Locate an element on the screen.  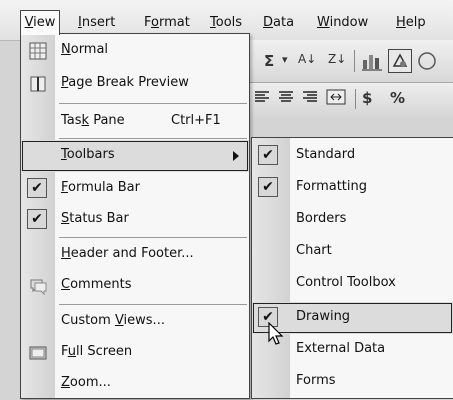
menu-view-label: iew is located at coordinates (44, 22).